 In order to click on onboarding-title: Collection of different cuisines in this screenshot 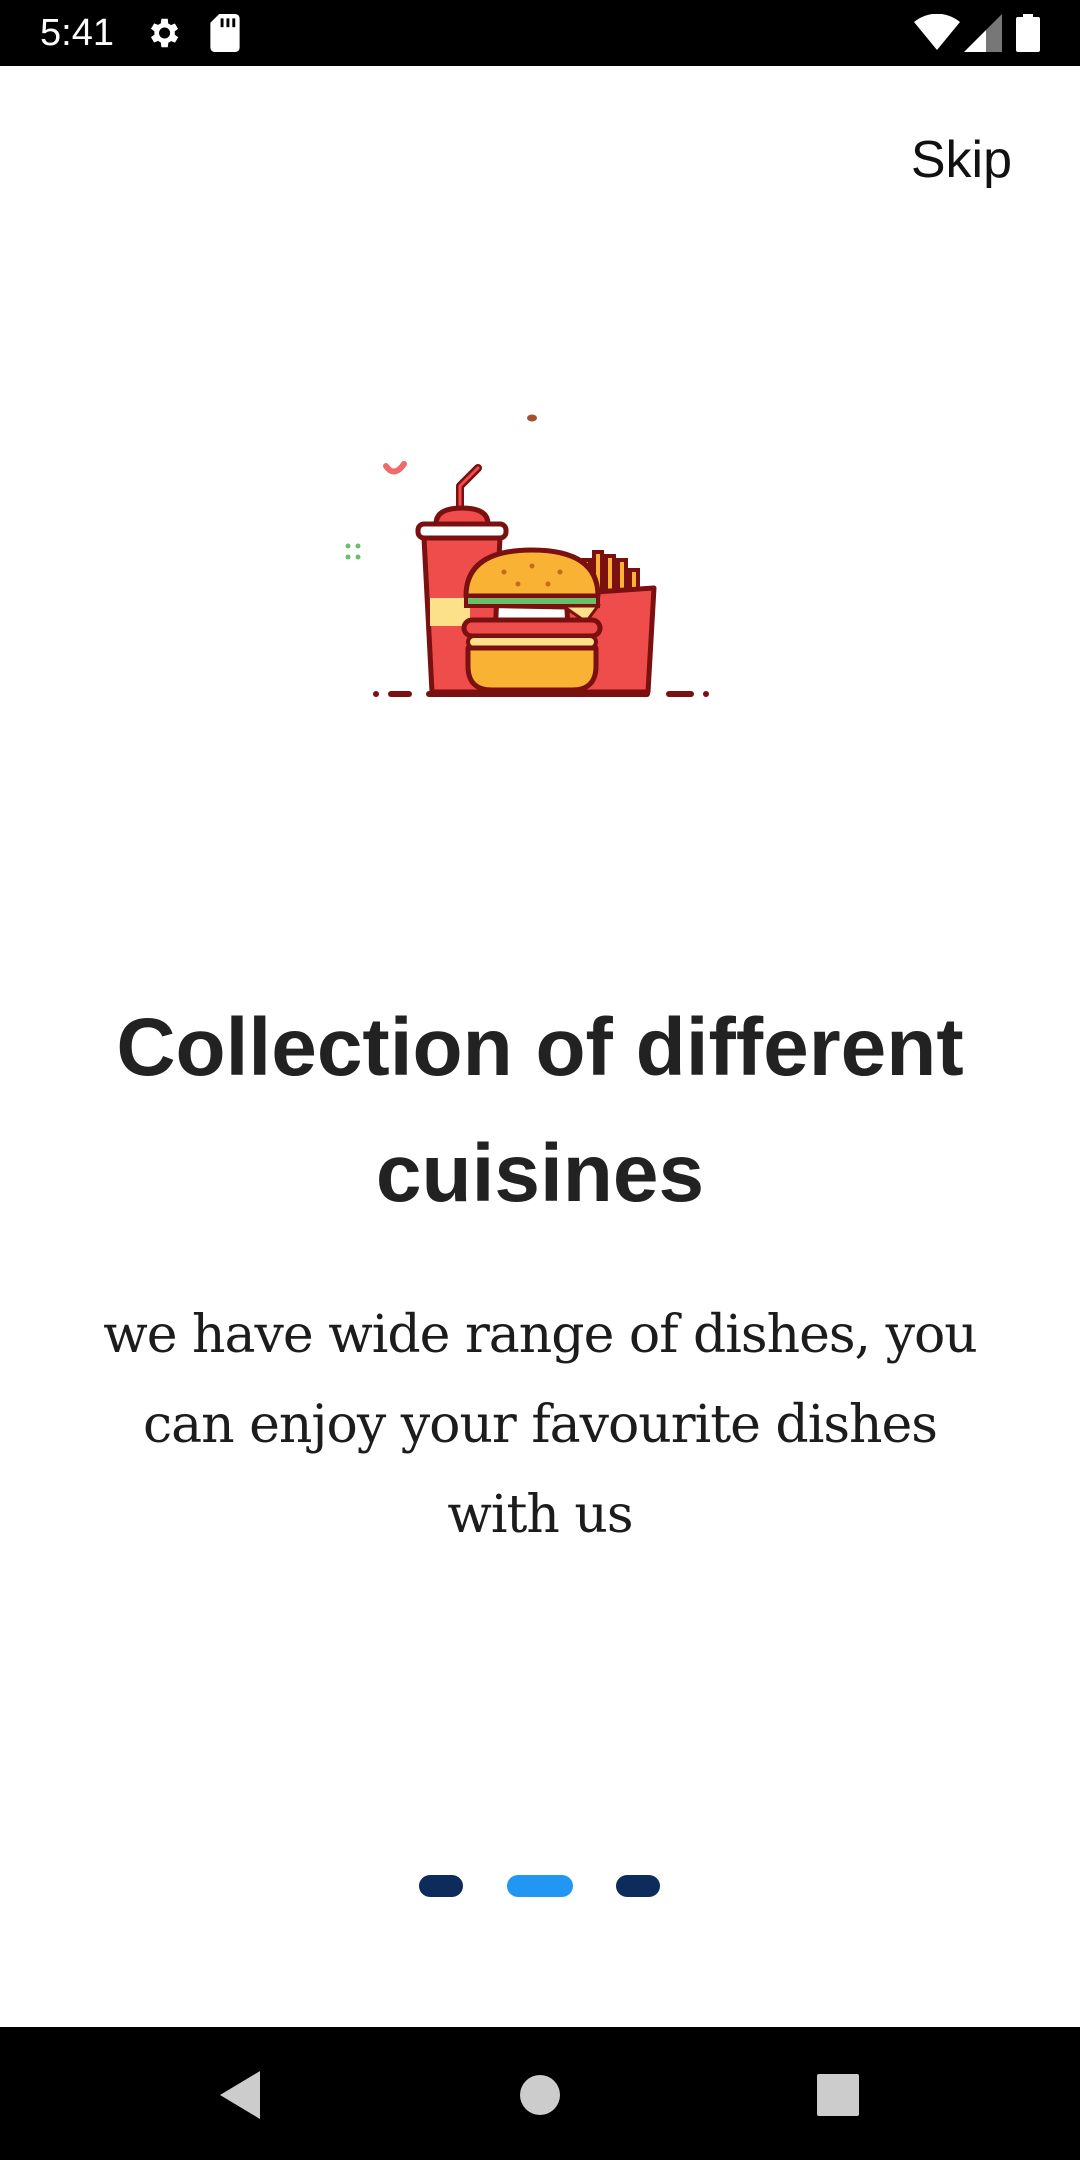, I will do `click(540, 1110)`.